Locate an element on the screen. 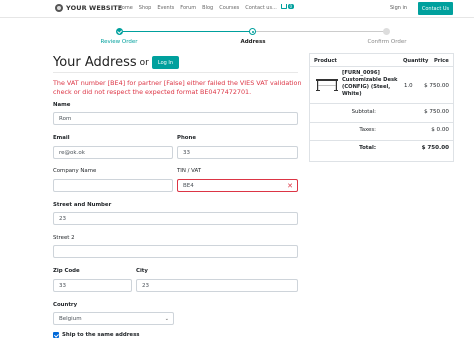 The width and height of the screenshot is (474, 342). phone-value: 33 is located at coordinates (186, 152).